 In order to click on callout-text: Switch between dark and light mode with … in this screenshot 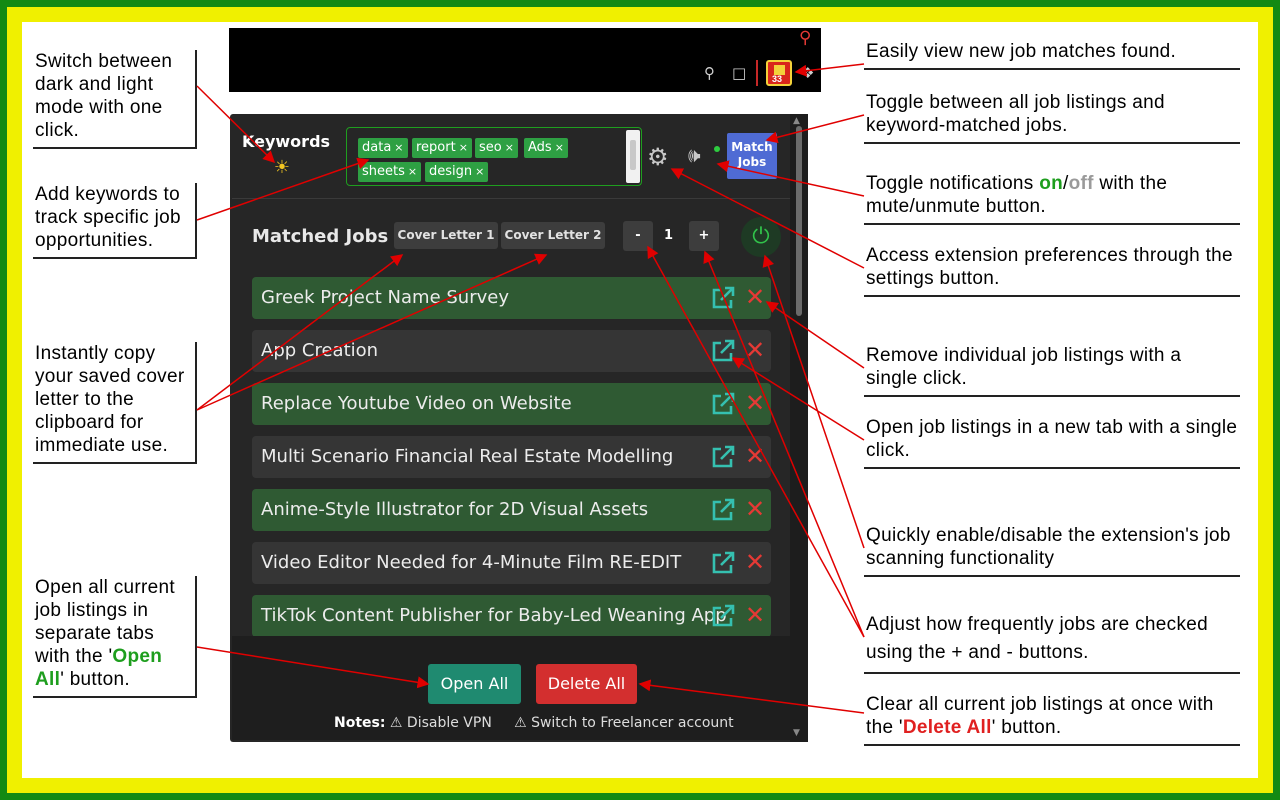, I will do `click(104, 96)`.